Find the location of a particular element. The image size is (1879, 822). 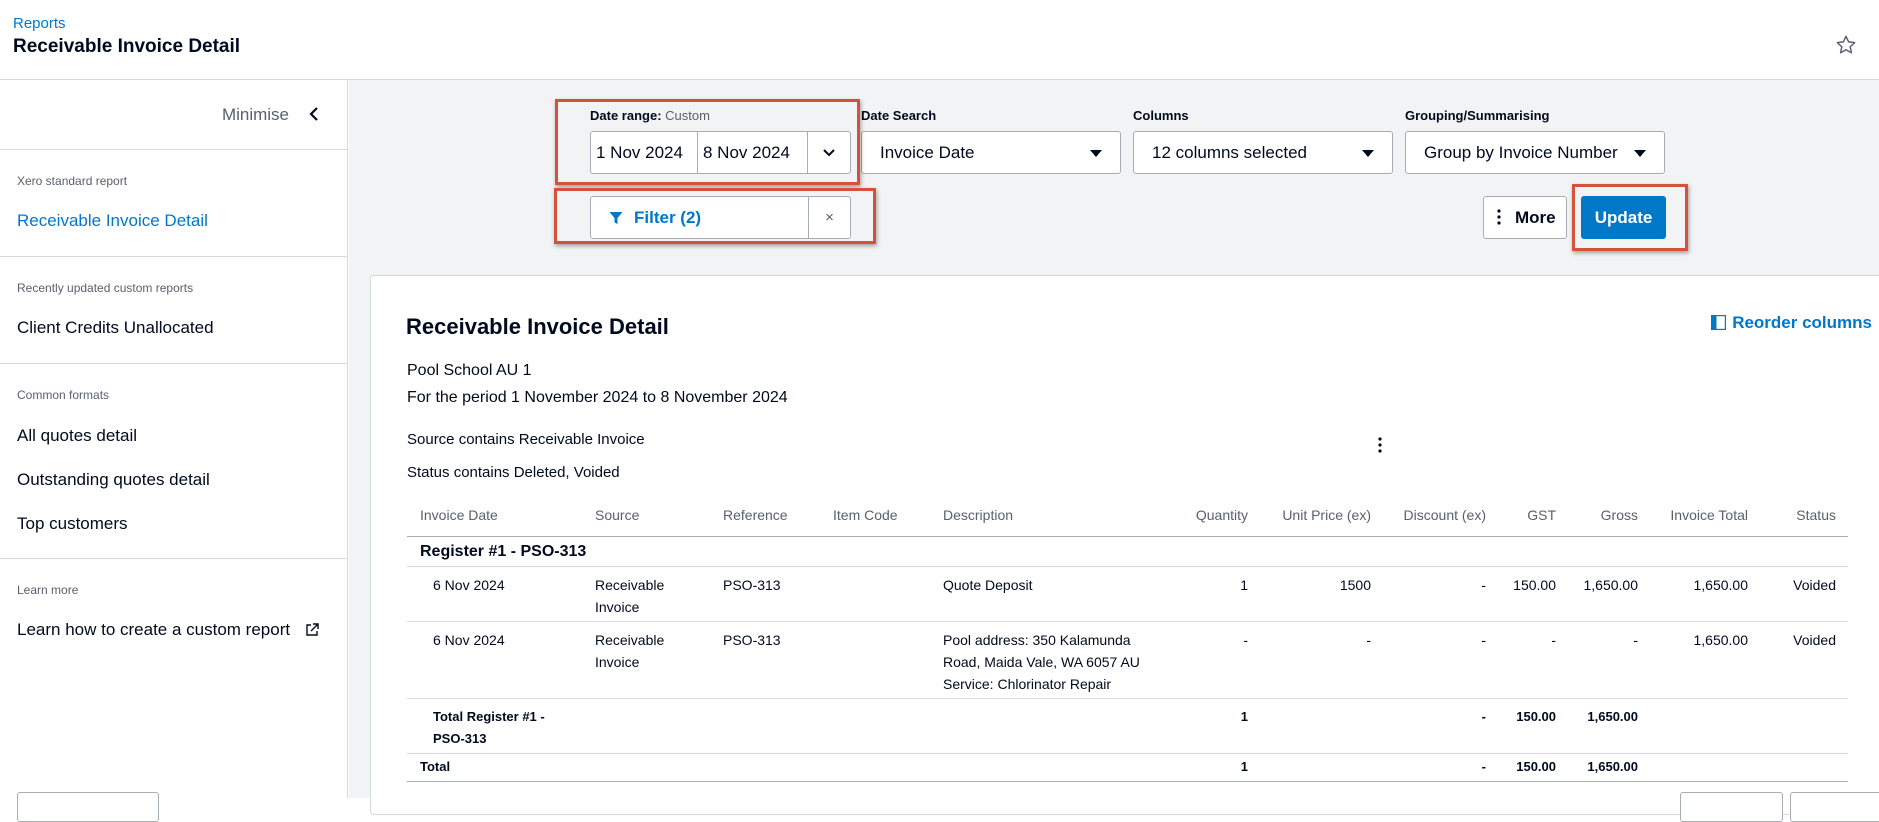

column-header: Invoice Total is located at coordinates (1693, 518).